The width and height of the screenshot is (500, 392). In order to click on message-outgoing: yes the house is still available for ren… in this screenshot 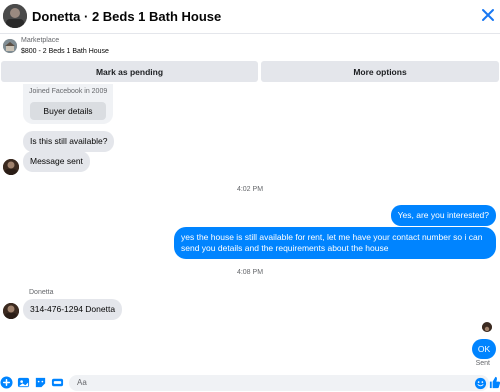, I will do `click(335, 243)`.